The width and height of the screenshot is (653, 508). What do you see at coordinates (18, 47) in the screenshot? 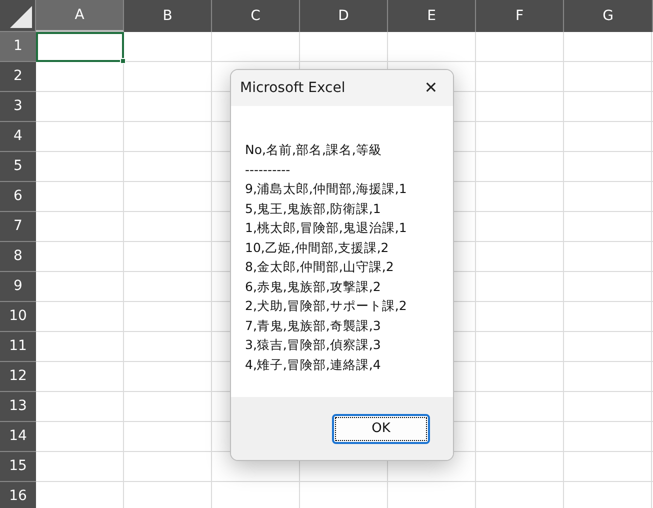
I see `row-header: 1` at bounding box center [18, 47].